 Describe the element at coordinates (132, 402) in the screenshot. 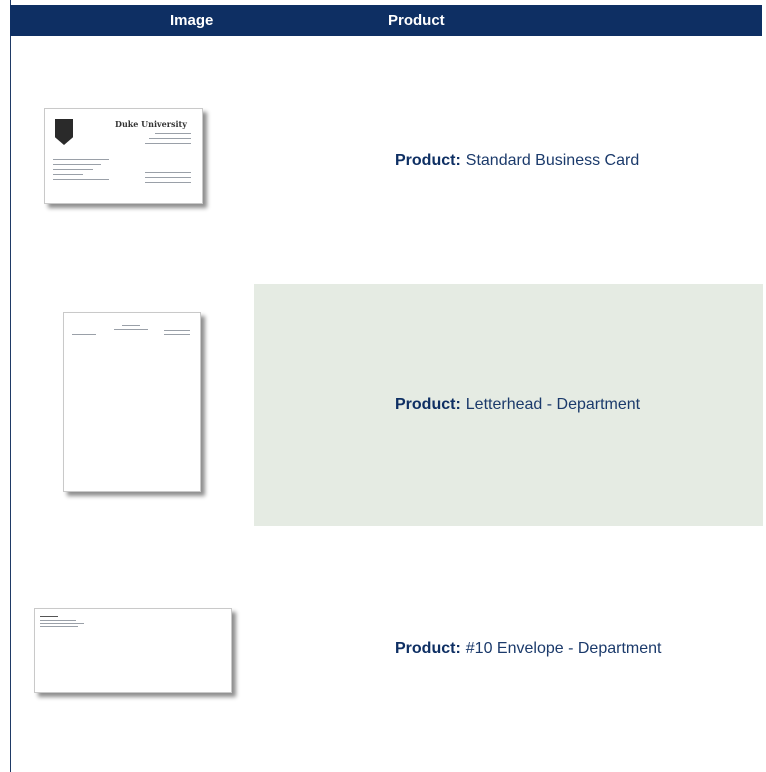

I see `letterhead-thumbnail` at that location.